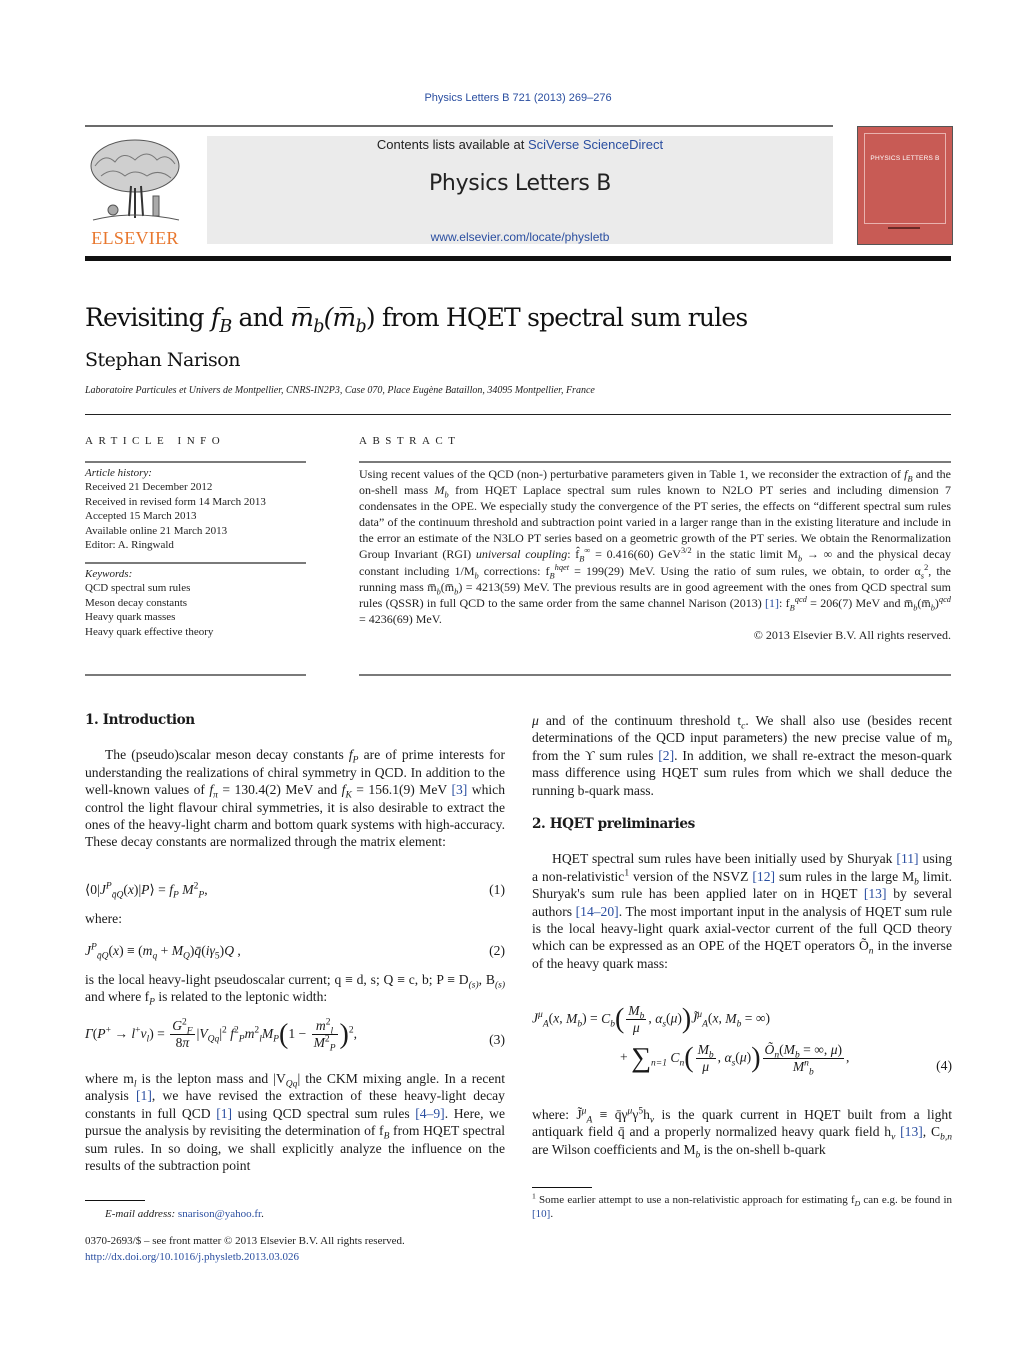  What do you see at coordinates (135, 238) in the screenshot?
I see `elsevier-wordmark: ELSEVIER` at bounding box center [135, 238].